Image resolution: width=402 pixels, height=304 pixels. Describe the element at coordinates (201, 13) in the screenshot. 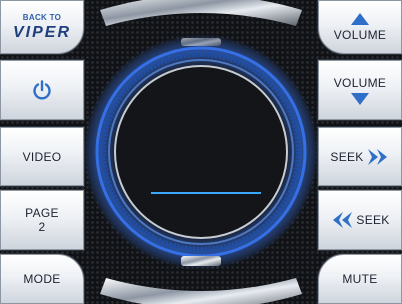

I see `top-chrome-arc` at that location.